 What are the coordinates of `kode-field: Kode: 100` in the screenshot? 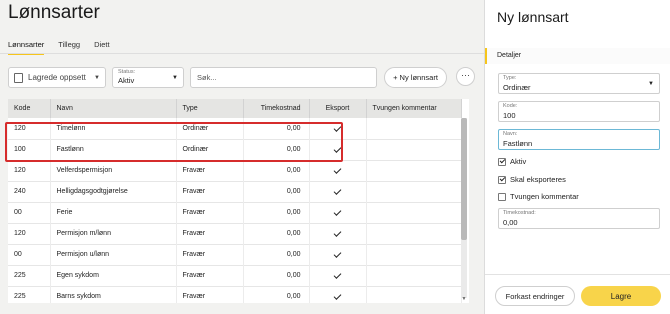 It's located at (579, 111).